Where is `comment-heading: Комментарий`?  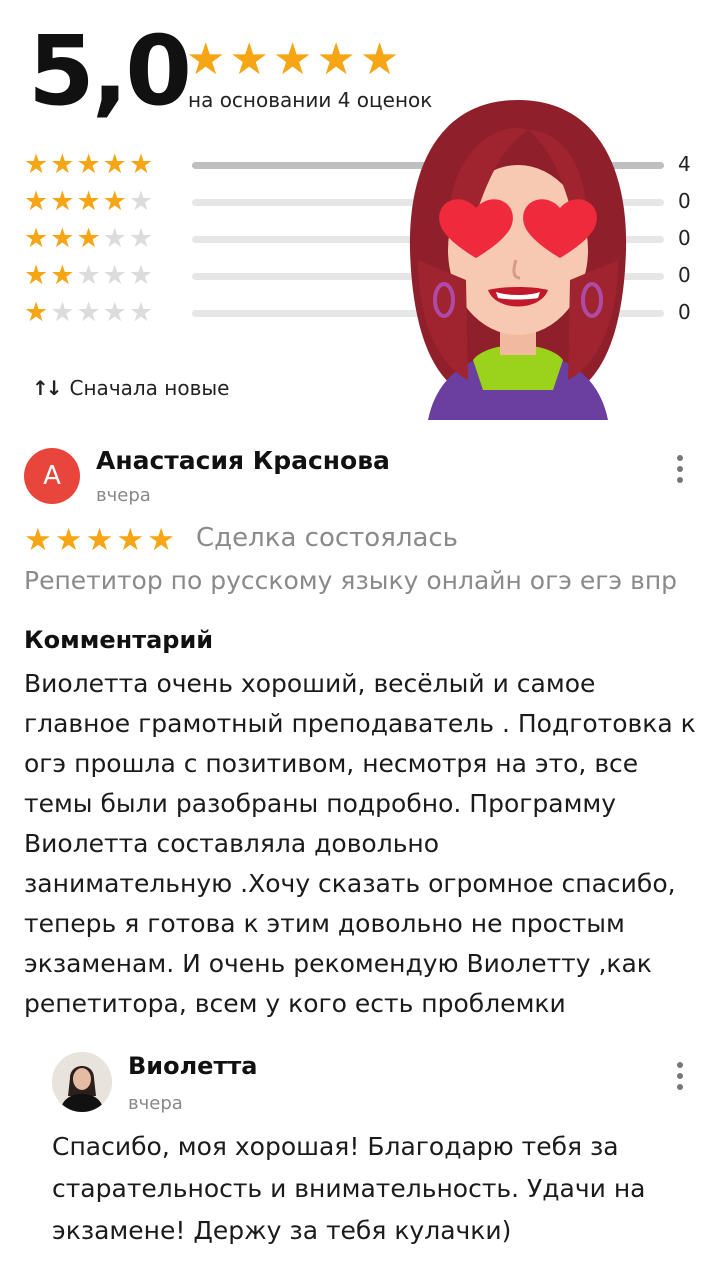
comment-heading: Комментарий is located at coordinates (119, 640).